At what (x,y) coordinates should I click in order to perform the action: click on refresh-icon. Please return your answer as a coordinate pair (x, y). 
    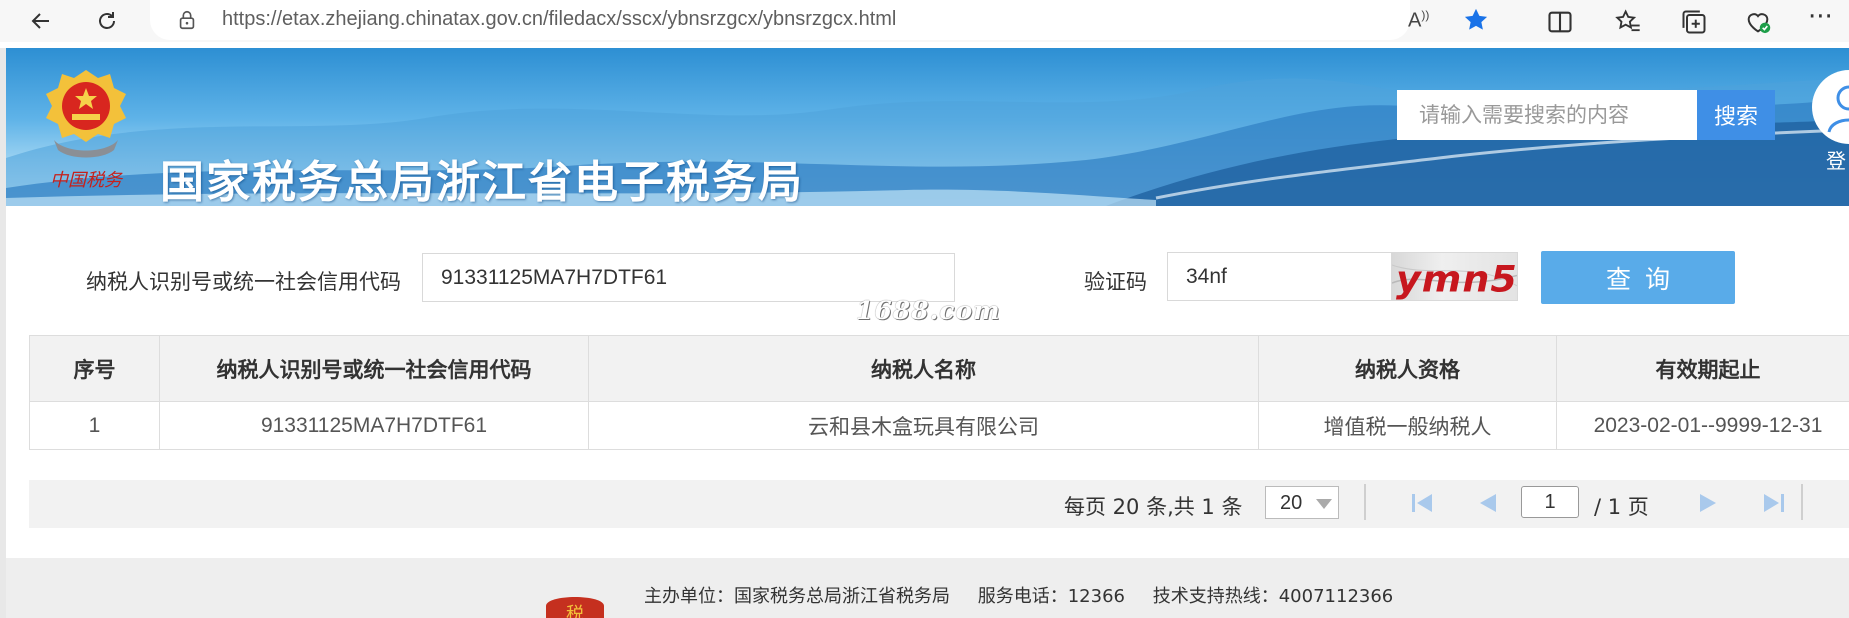
    Looking at the image, I should click on (107, 20).